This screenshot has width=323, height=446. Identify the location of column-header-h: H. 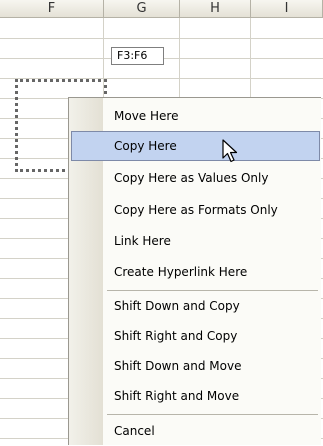
(215, 9).